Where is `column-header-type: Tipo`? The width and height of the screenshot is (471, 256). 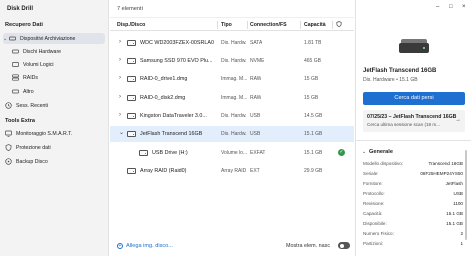 column-header-type: Tipo is located at coordinates (226, 25).